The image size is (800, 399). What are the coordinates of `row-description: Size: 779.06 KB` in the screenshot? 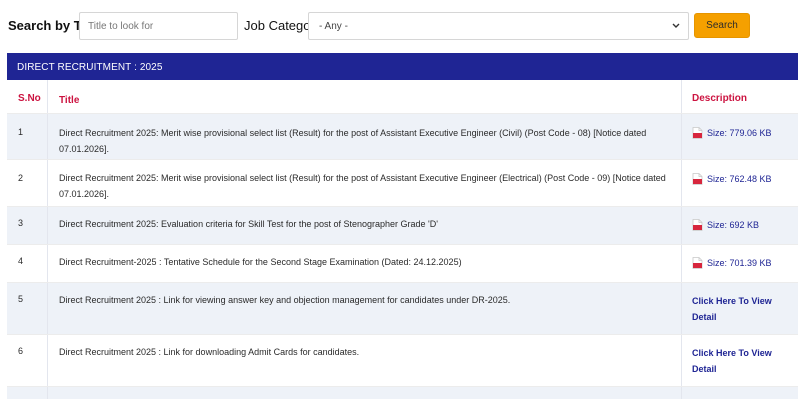 It's located at (742, 135).